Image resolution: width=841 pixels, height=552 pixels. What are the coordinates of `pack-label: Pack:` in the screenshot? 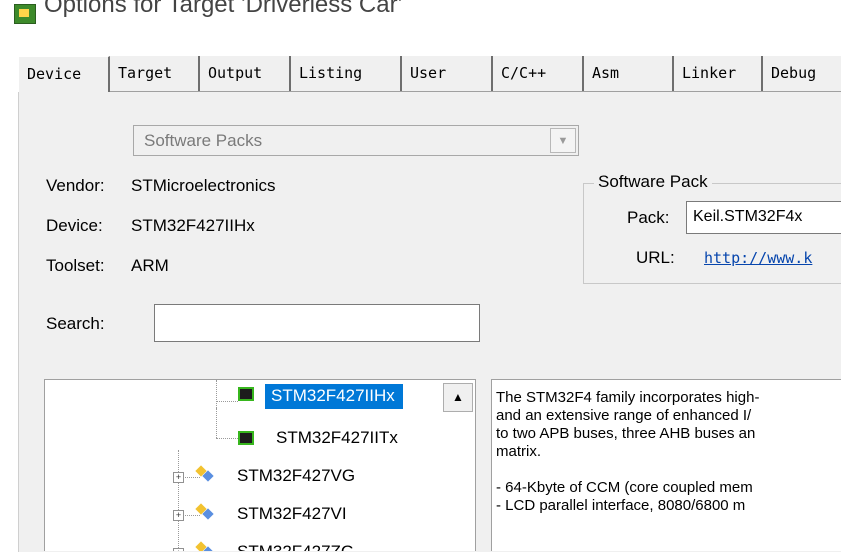 It's located at (648, 217).